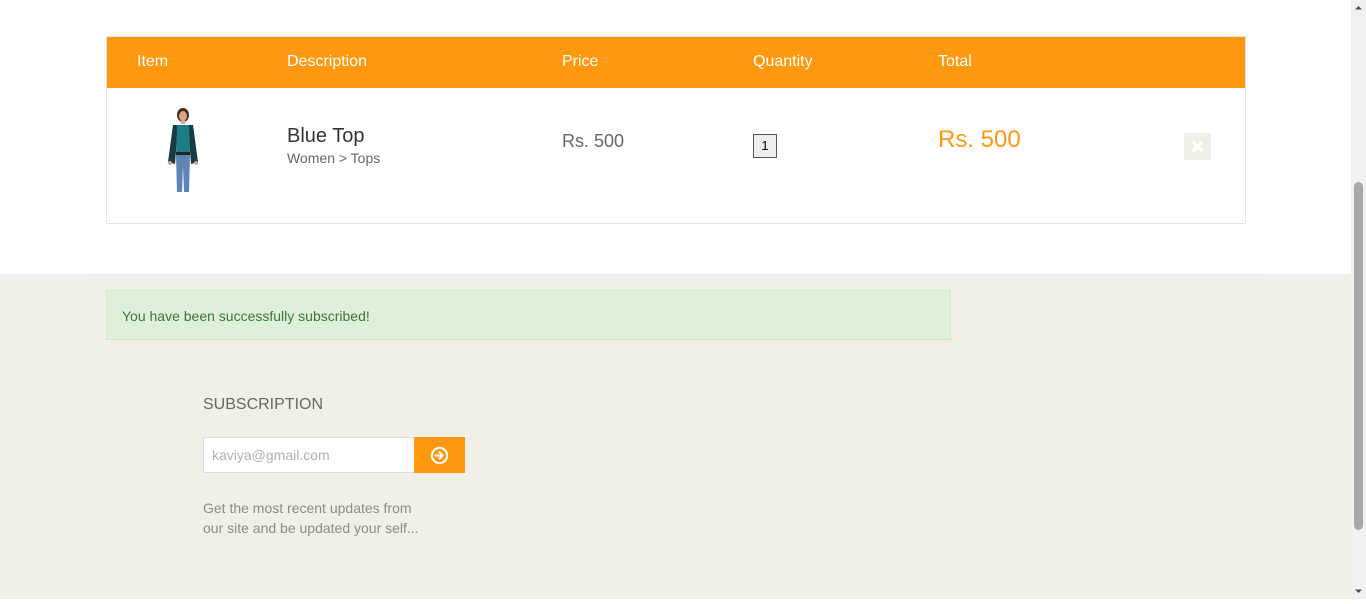 The height and width of the screenshot is (604, 1366). What do you see at coordinates (334, 158) in the screenshot?
I see `product-category: Women > Tops` at bounding box center [334, 158].